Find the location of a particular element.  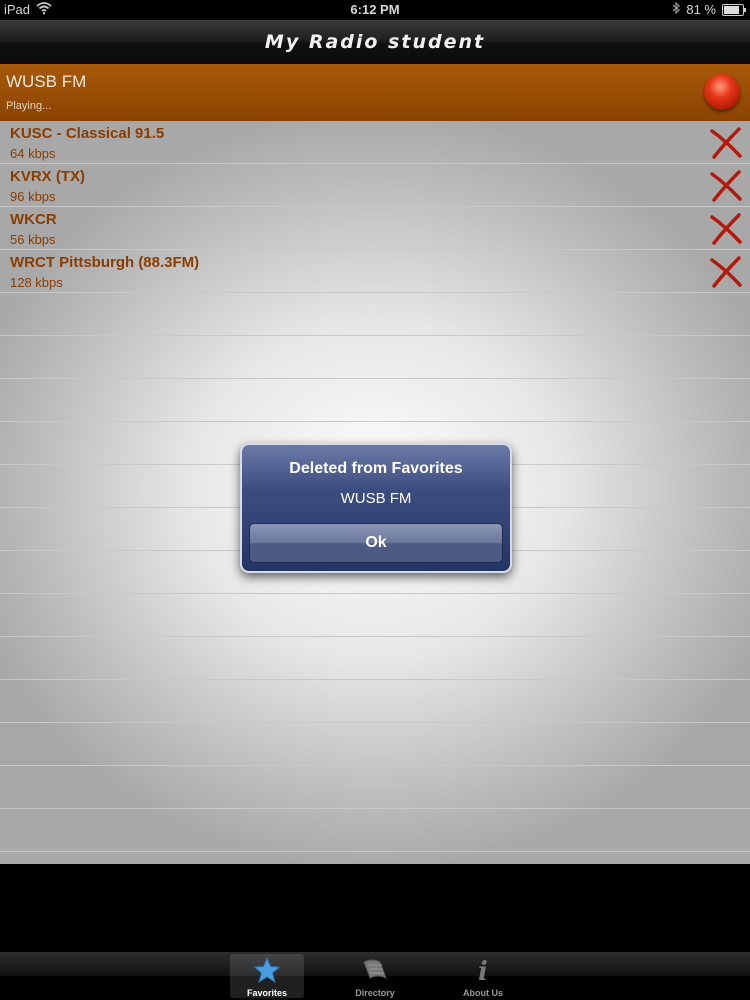

list-item: WRCT Pittsburgh (88.3FM) 128 kbps is located at coordinates (375, 271).